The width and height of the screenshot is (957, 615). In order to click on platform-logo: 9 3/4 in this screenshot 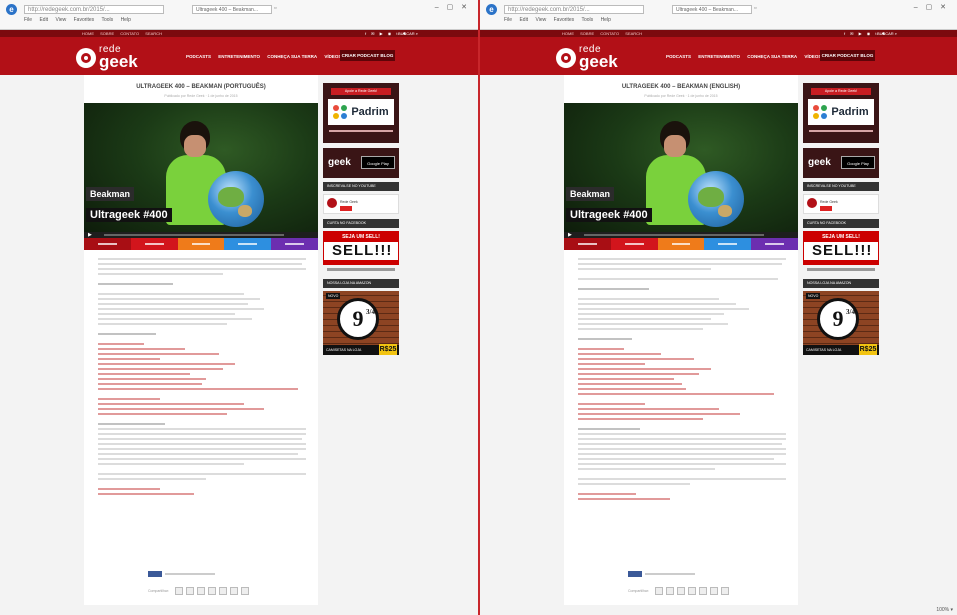, I will do `click(838, 319)`.